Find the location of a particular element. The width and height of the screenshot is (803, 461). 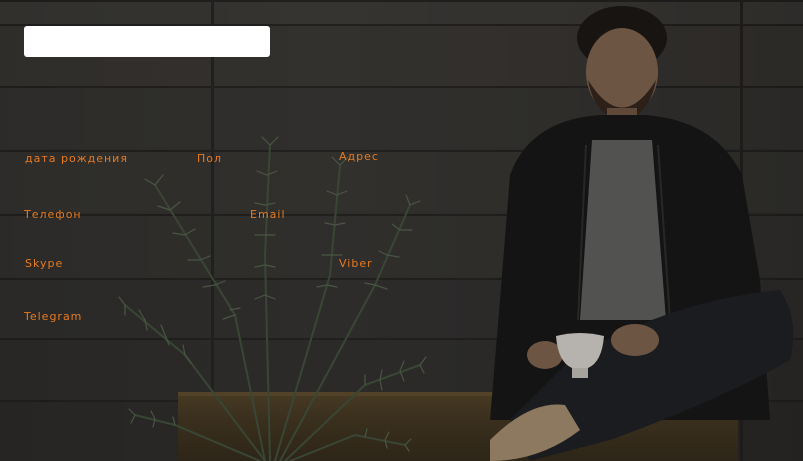

search-input is located at coordinates (147, 41).